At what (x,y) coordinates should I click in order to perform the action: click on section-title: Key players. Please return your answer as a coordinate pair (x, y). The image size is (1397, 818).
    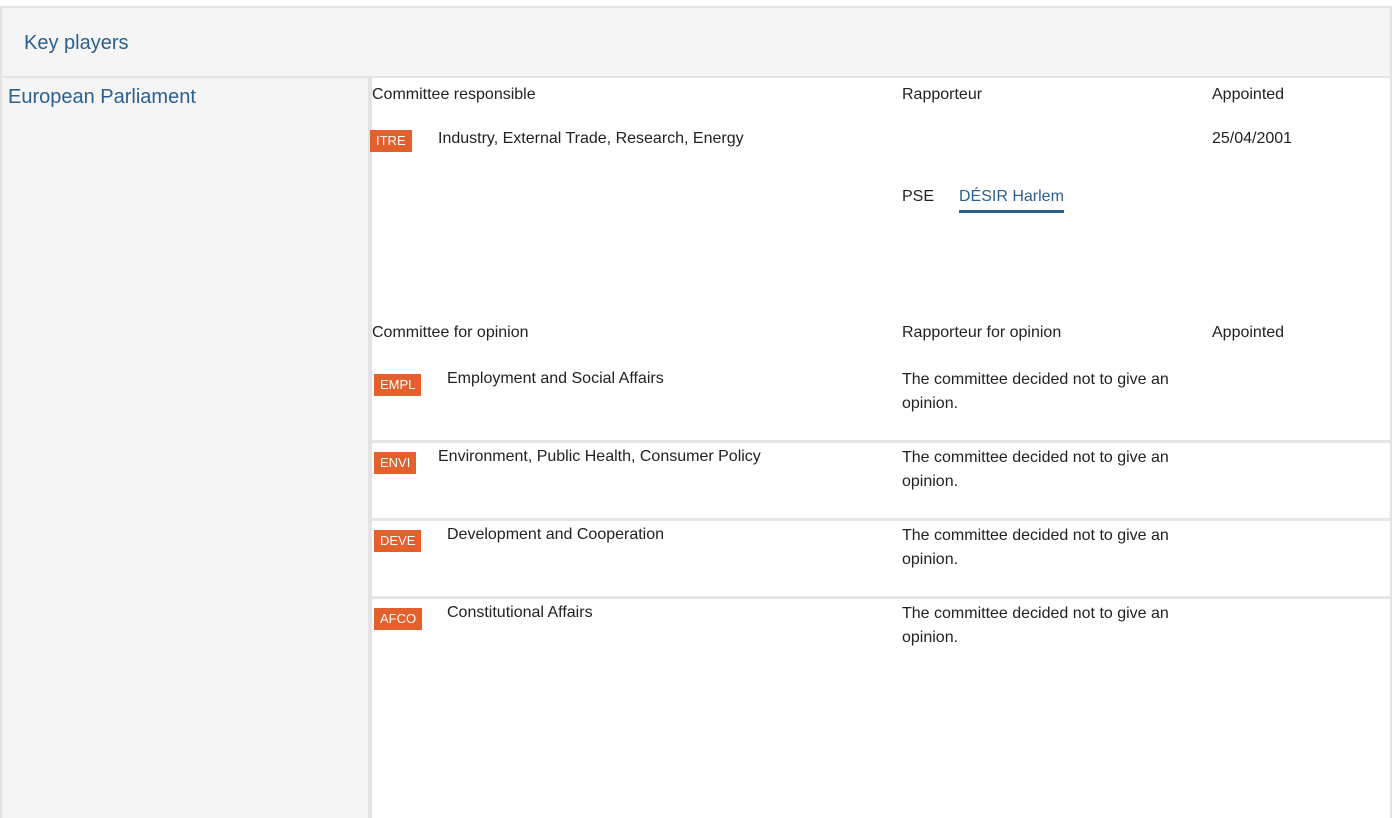
    Looking at the image, I should click on (76, 43).